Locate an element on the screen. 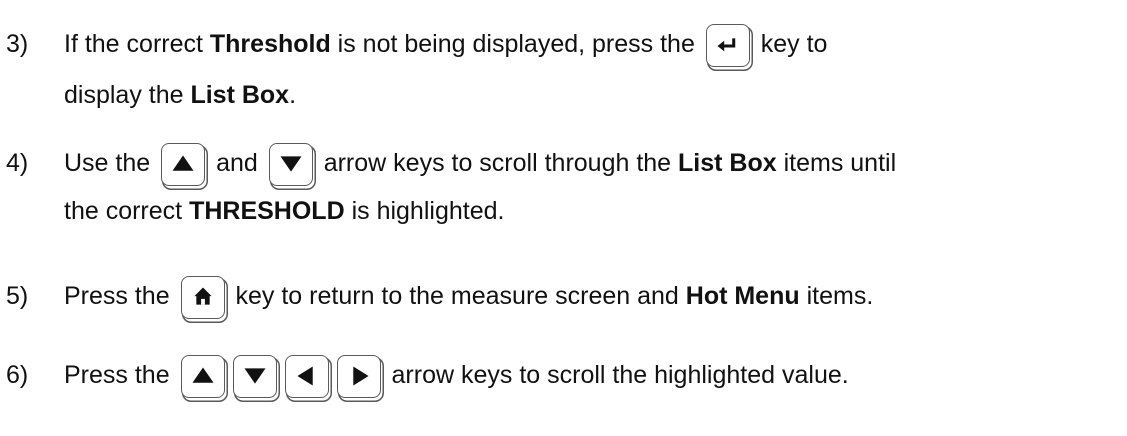 This screenshot has height=436, width=1127. step-bold-text: Hot Menu is located at coordinates (742, 296).